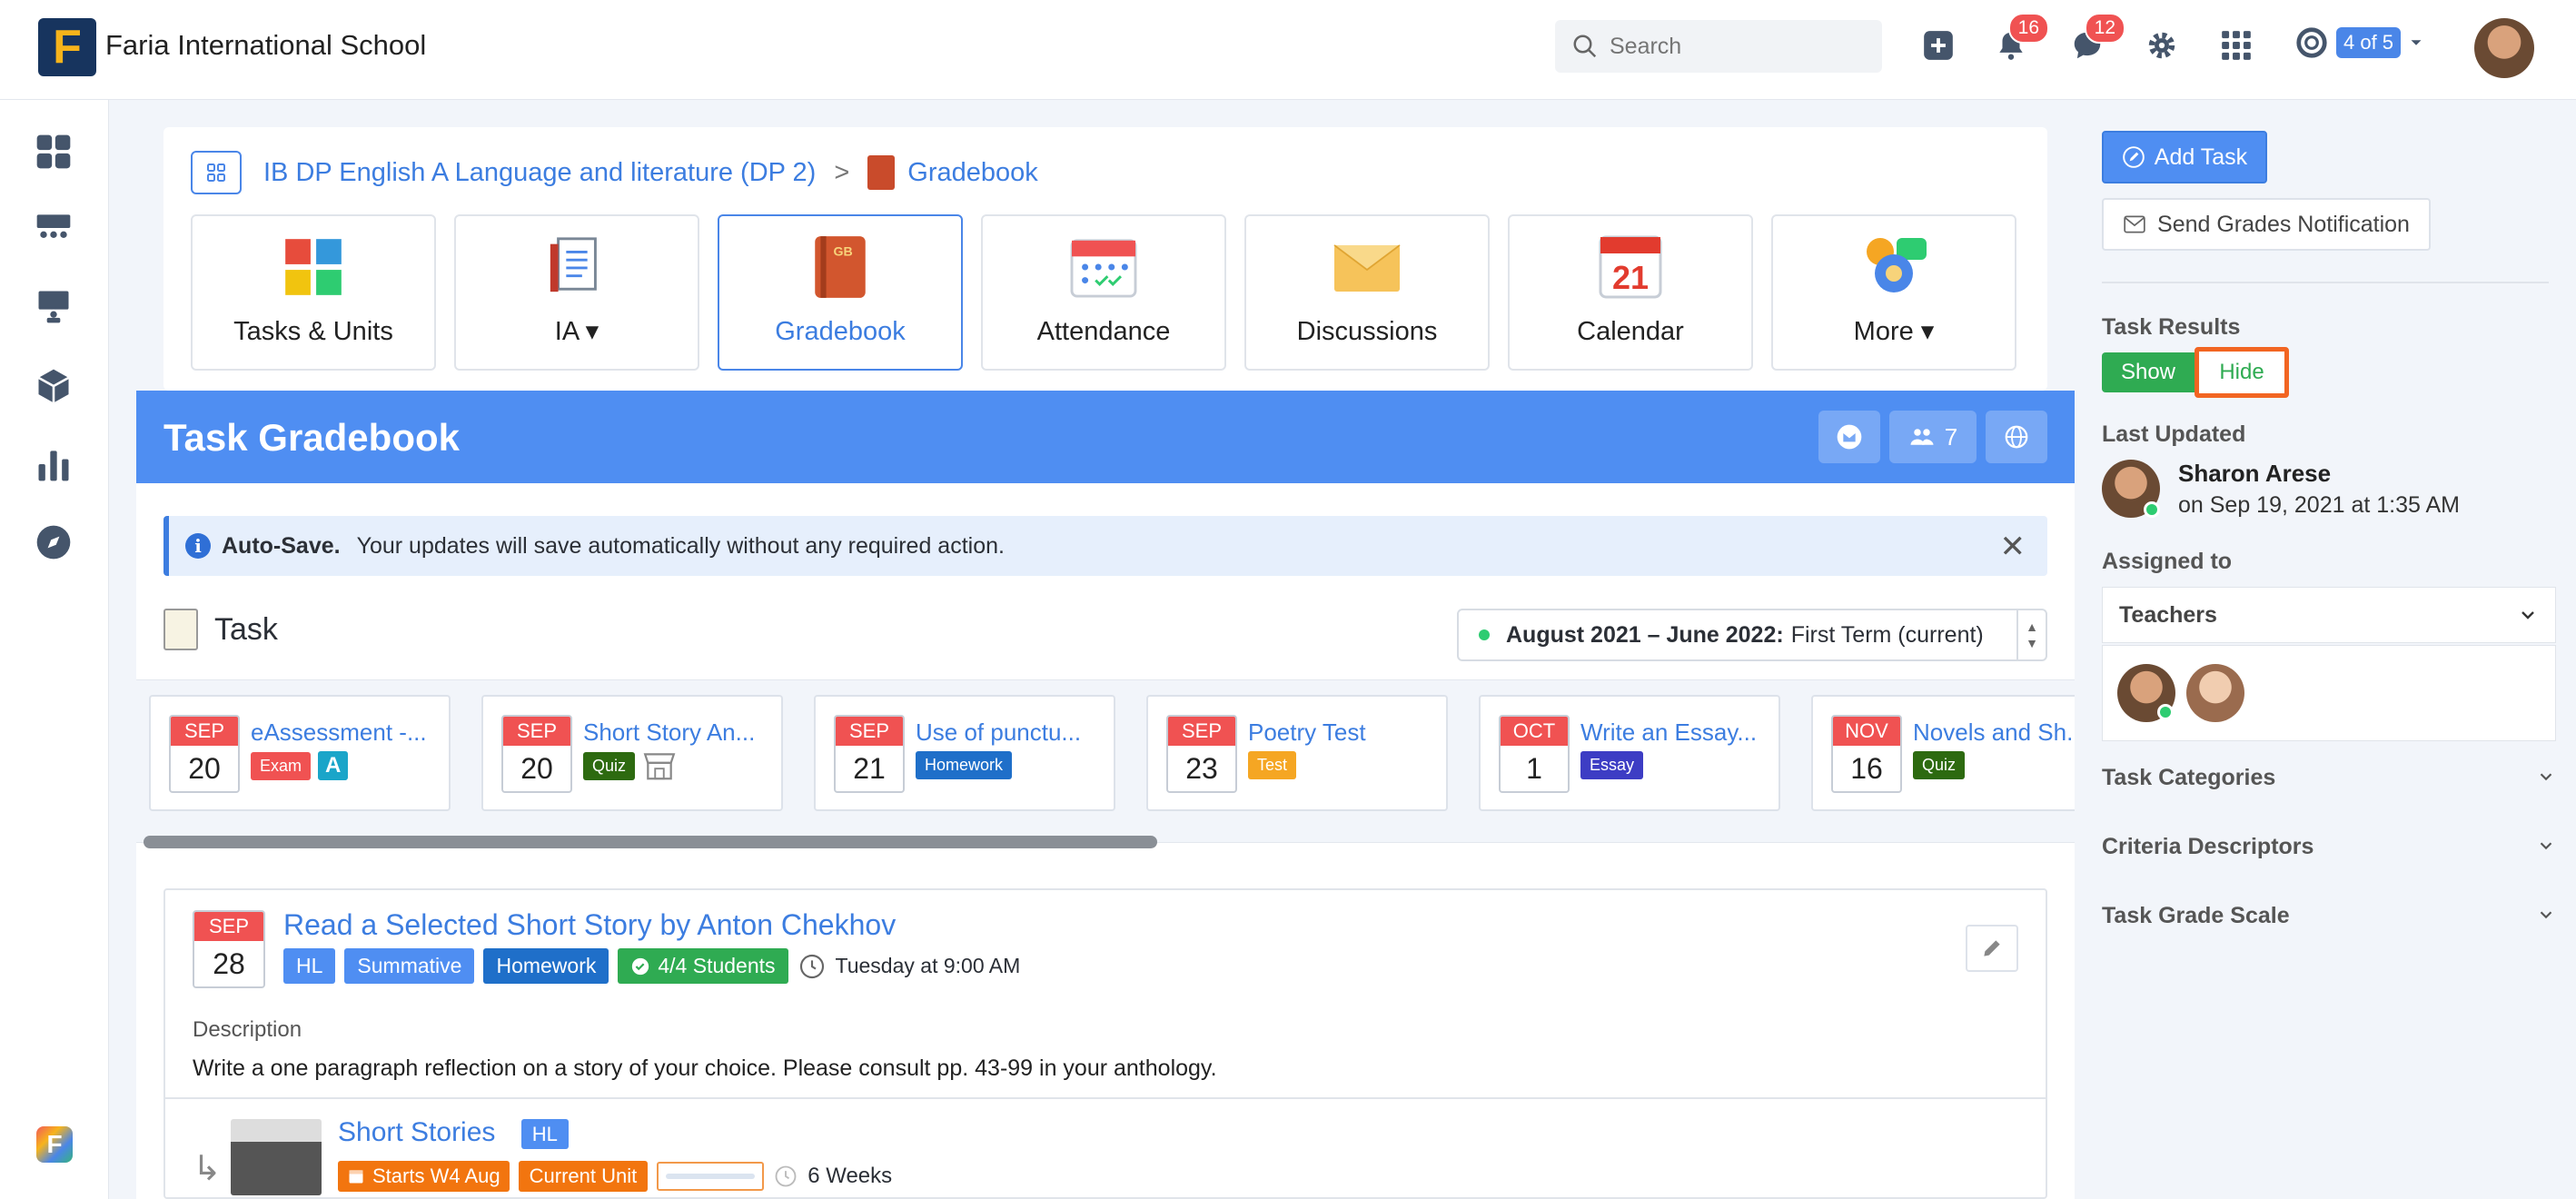 The image size is (2576, 1199). What do you see at coordinates (2148, 372) in the screenshot?
I see `show-results-button: Show` at bounding box center [2148, 372].